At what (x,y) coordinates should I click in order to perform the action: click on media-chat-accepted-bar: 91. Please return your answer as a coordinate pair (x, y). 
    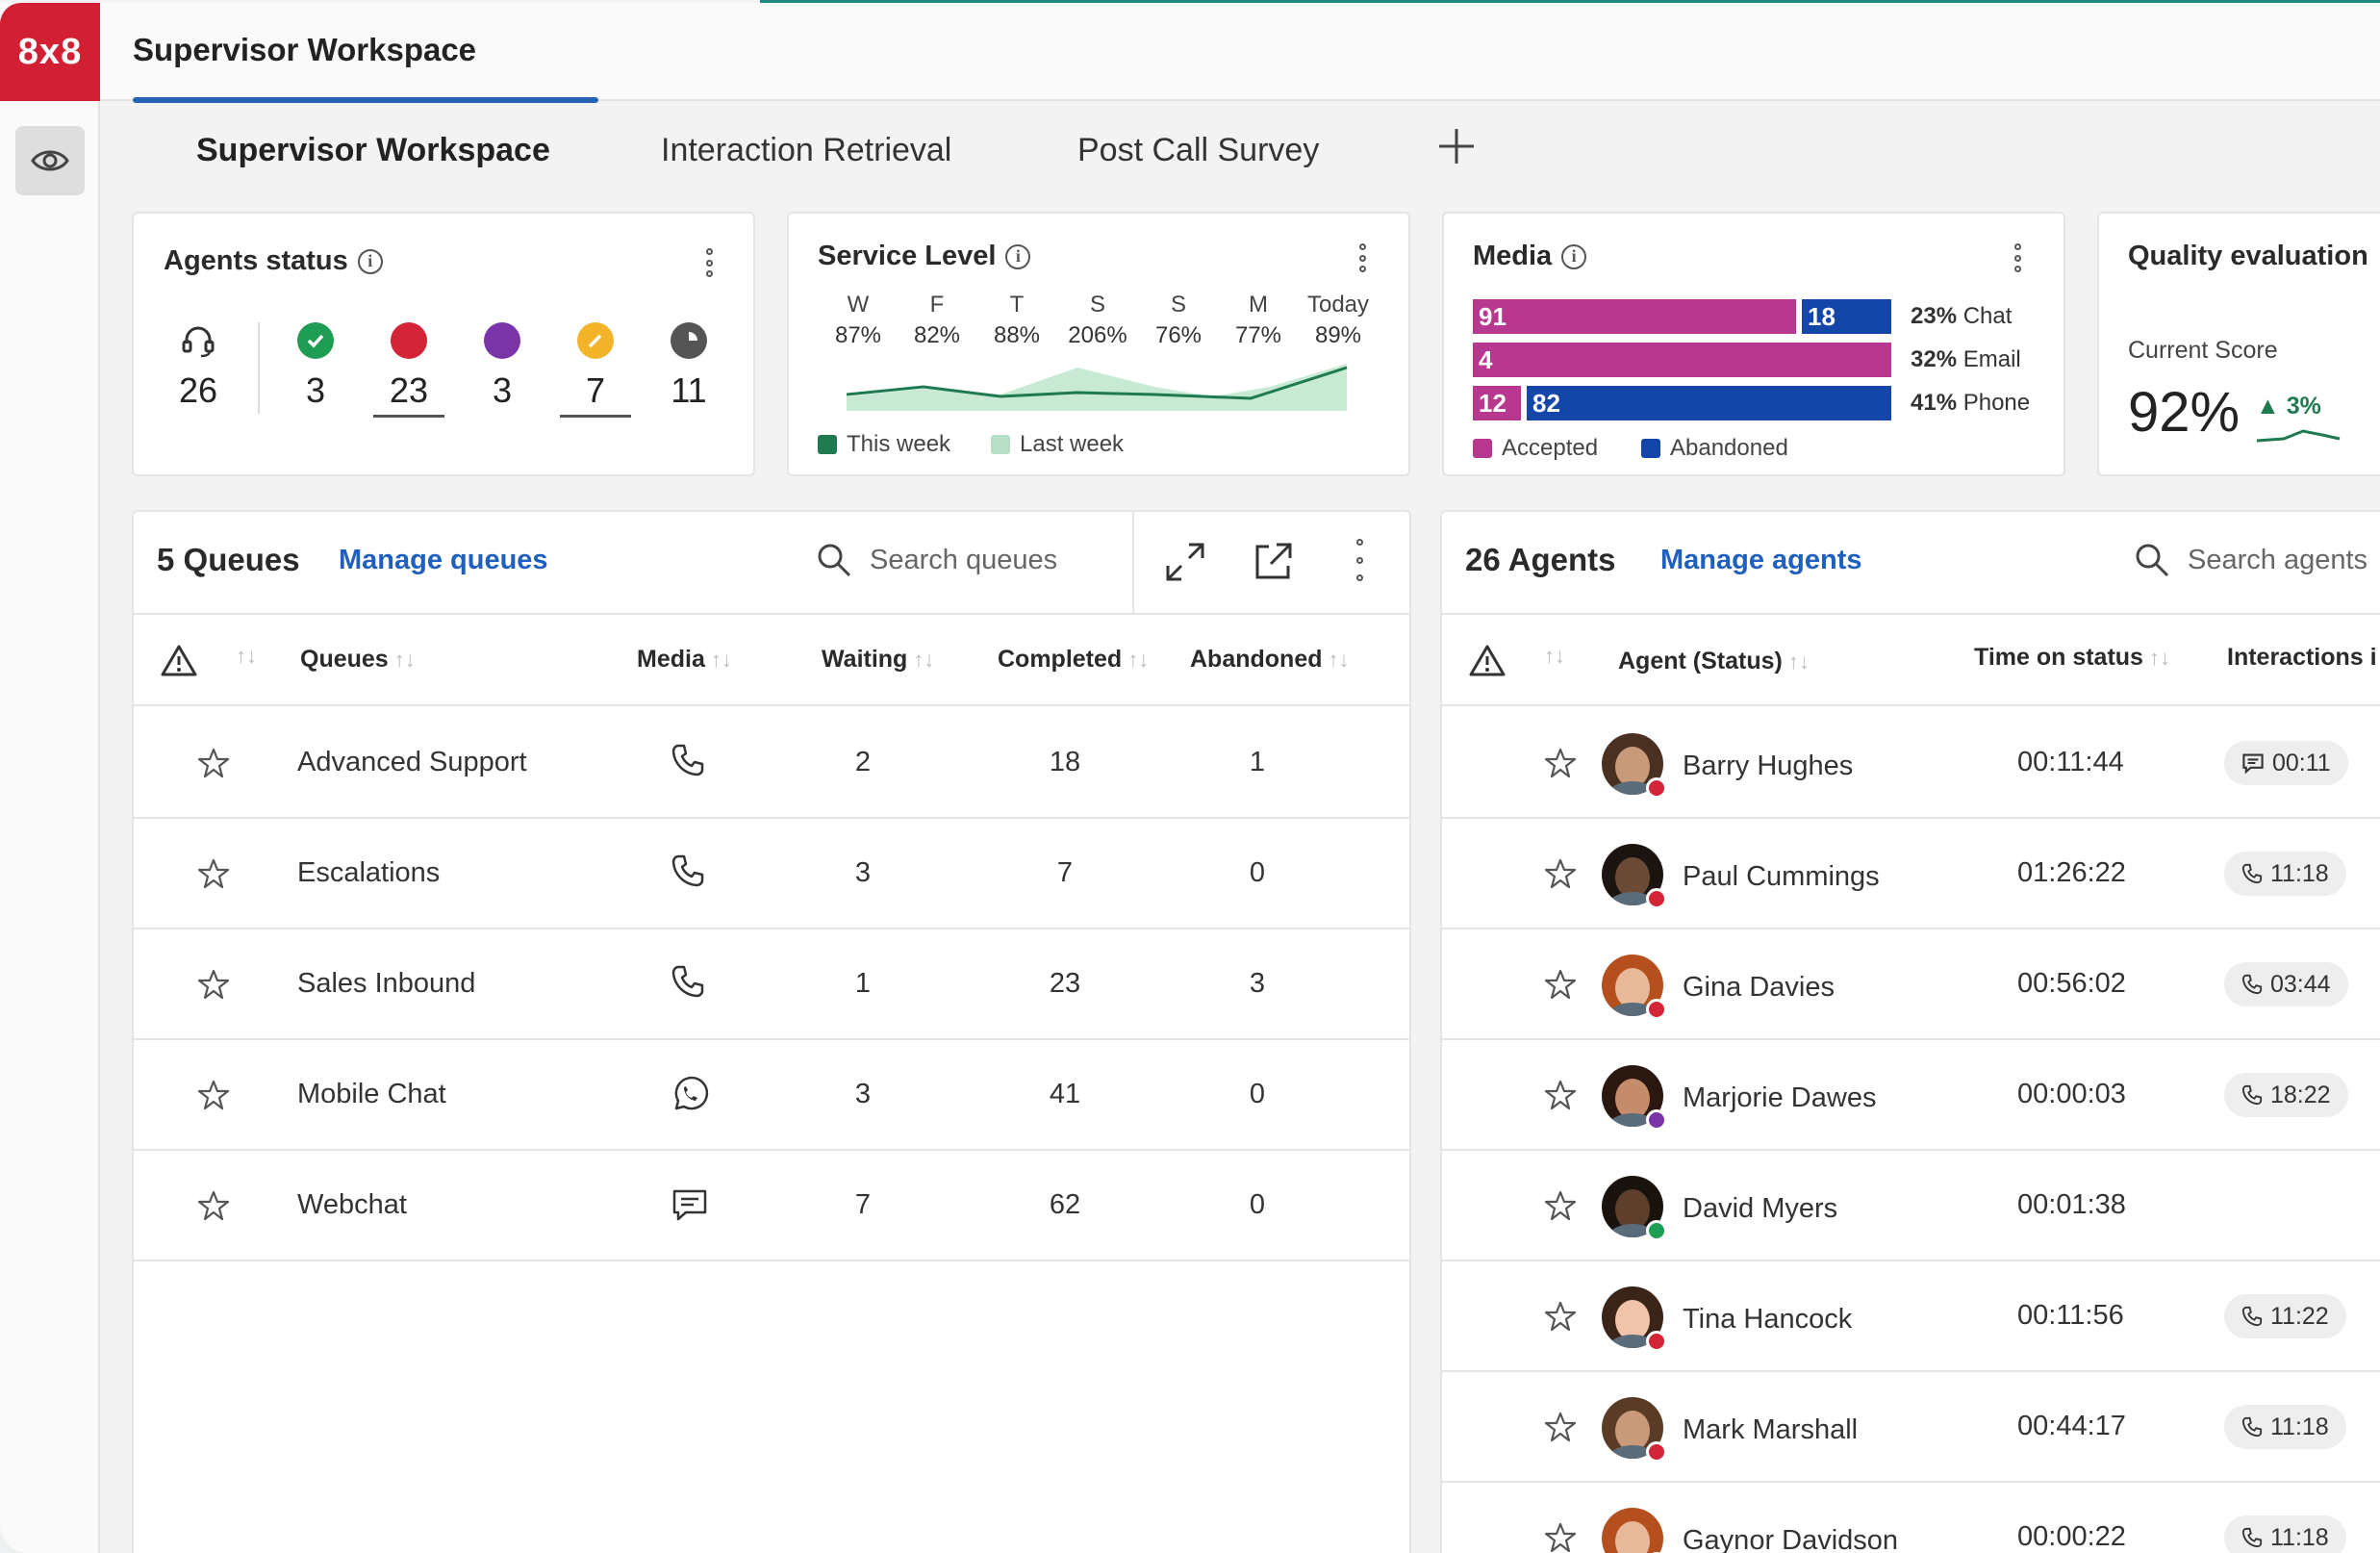
    Looking at the image, I should click on (1635, 316).